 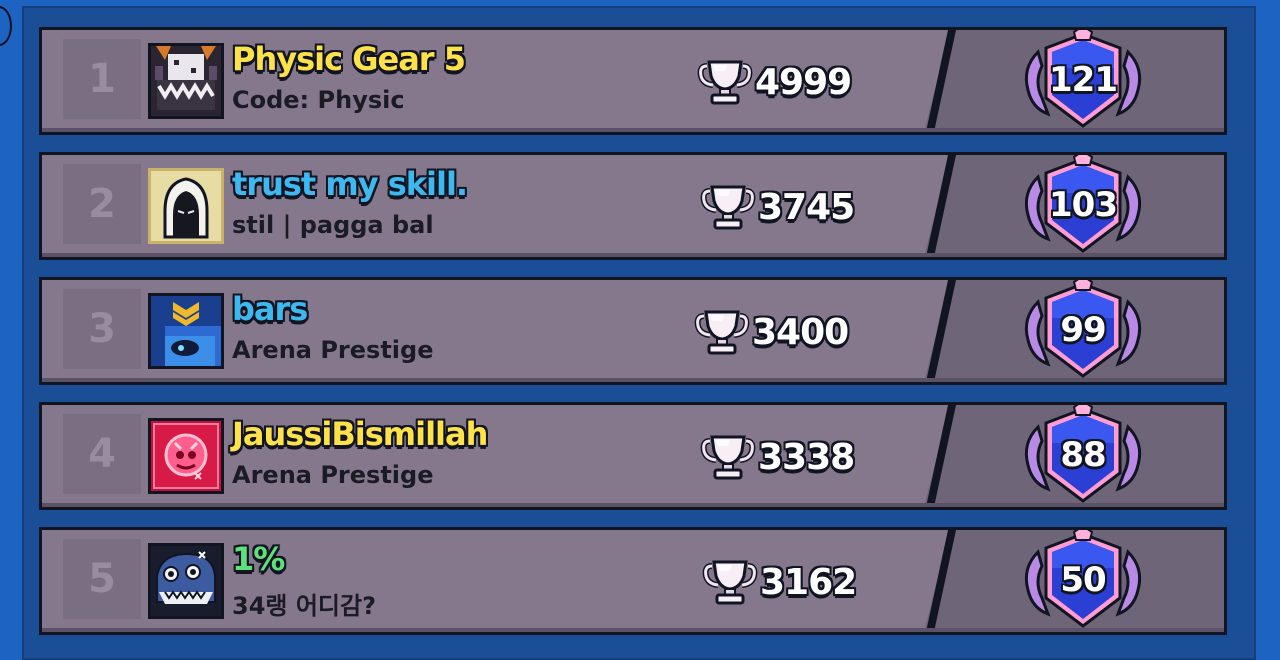 What do you see at coordinates (800, 332) in the screenshot?
I see `trophy-value: 3400` at bounding box center [800, 332].